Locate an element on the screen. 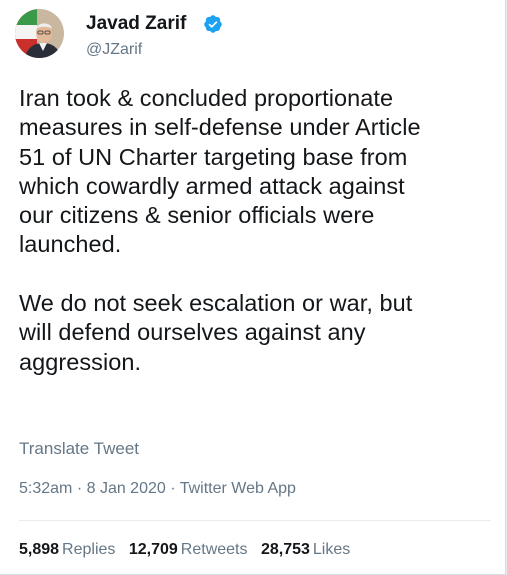 This screenshot has height=575, width=507. tweet-stats: 5,898 Replies 12,709 Retweets 28,753 Likes is located at coordinates (189, 550).